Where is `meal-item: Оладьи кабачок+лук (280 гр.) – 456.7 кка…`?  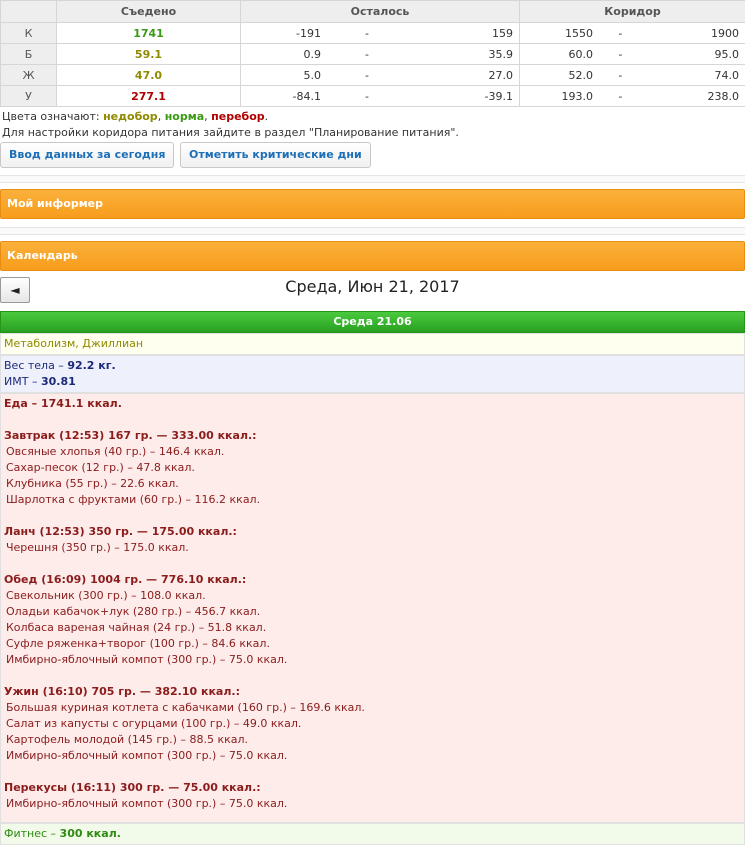 meal-item: Оладьи кабачок+лук (280 гр.) – 456.7 кка… is located at coordinates (133, 611).